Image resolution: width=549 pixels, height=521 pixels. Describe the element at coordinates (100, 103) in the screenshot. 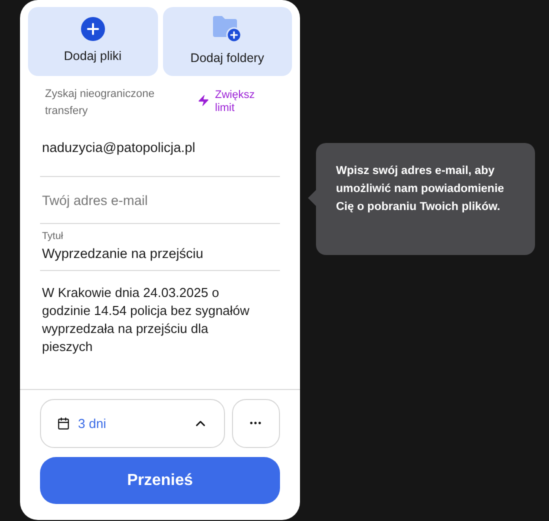

I see `upsell-text: Zyskaj nieograniczone transfery` at that location.